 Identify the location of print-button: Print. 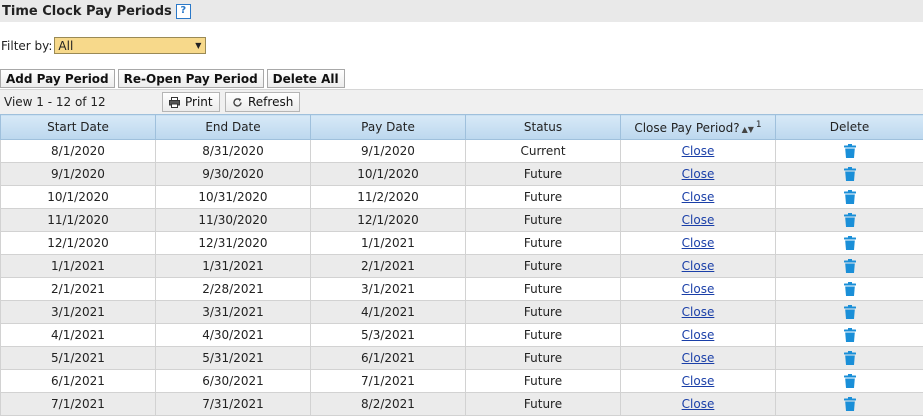
(191, 102).